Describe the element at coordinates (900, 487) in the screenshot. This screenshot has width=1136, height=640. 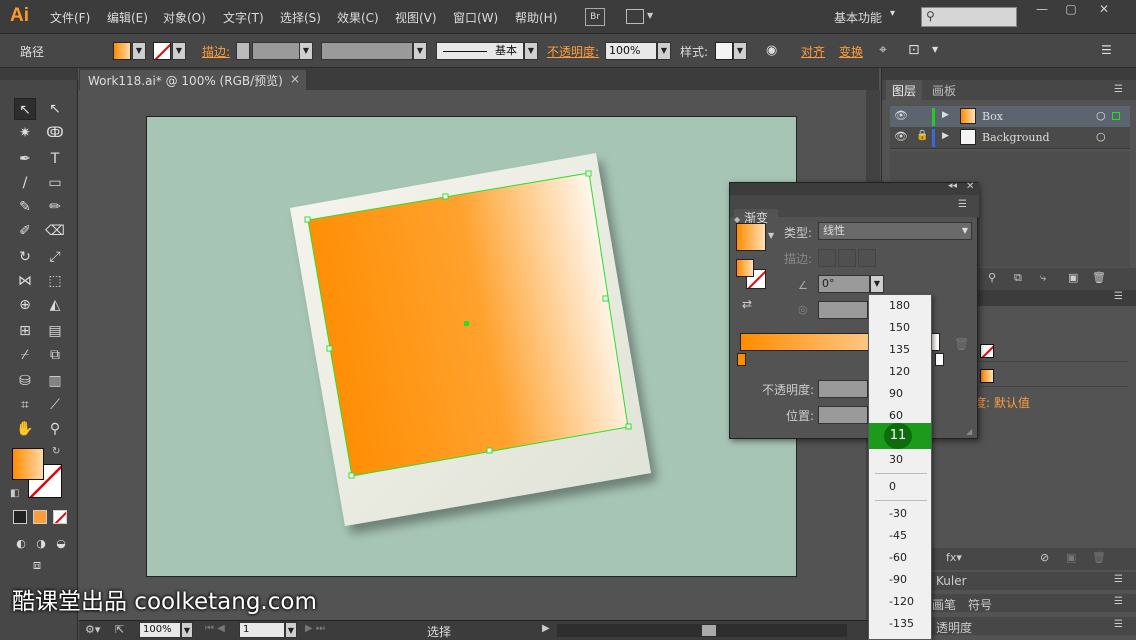
I see `angle-option: 0` at that location.